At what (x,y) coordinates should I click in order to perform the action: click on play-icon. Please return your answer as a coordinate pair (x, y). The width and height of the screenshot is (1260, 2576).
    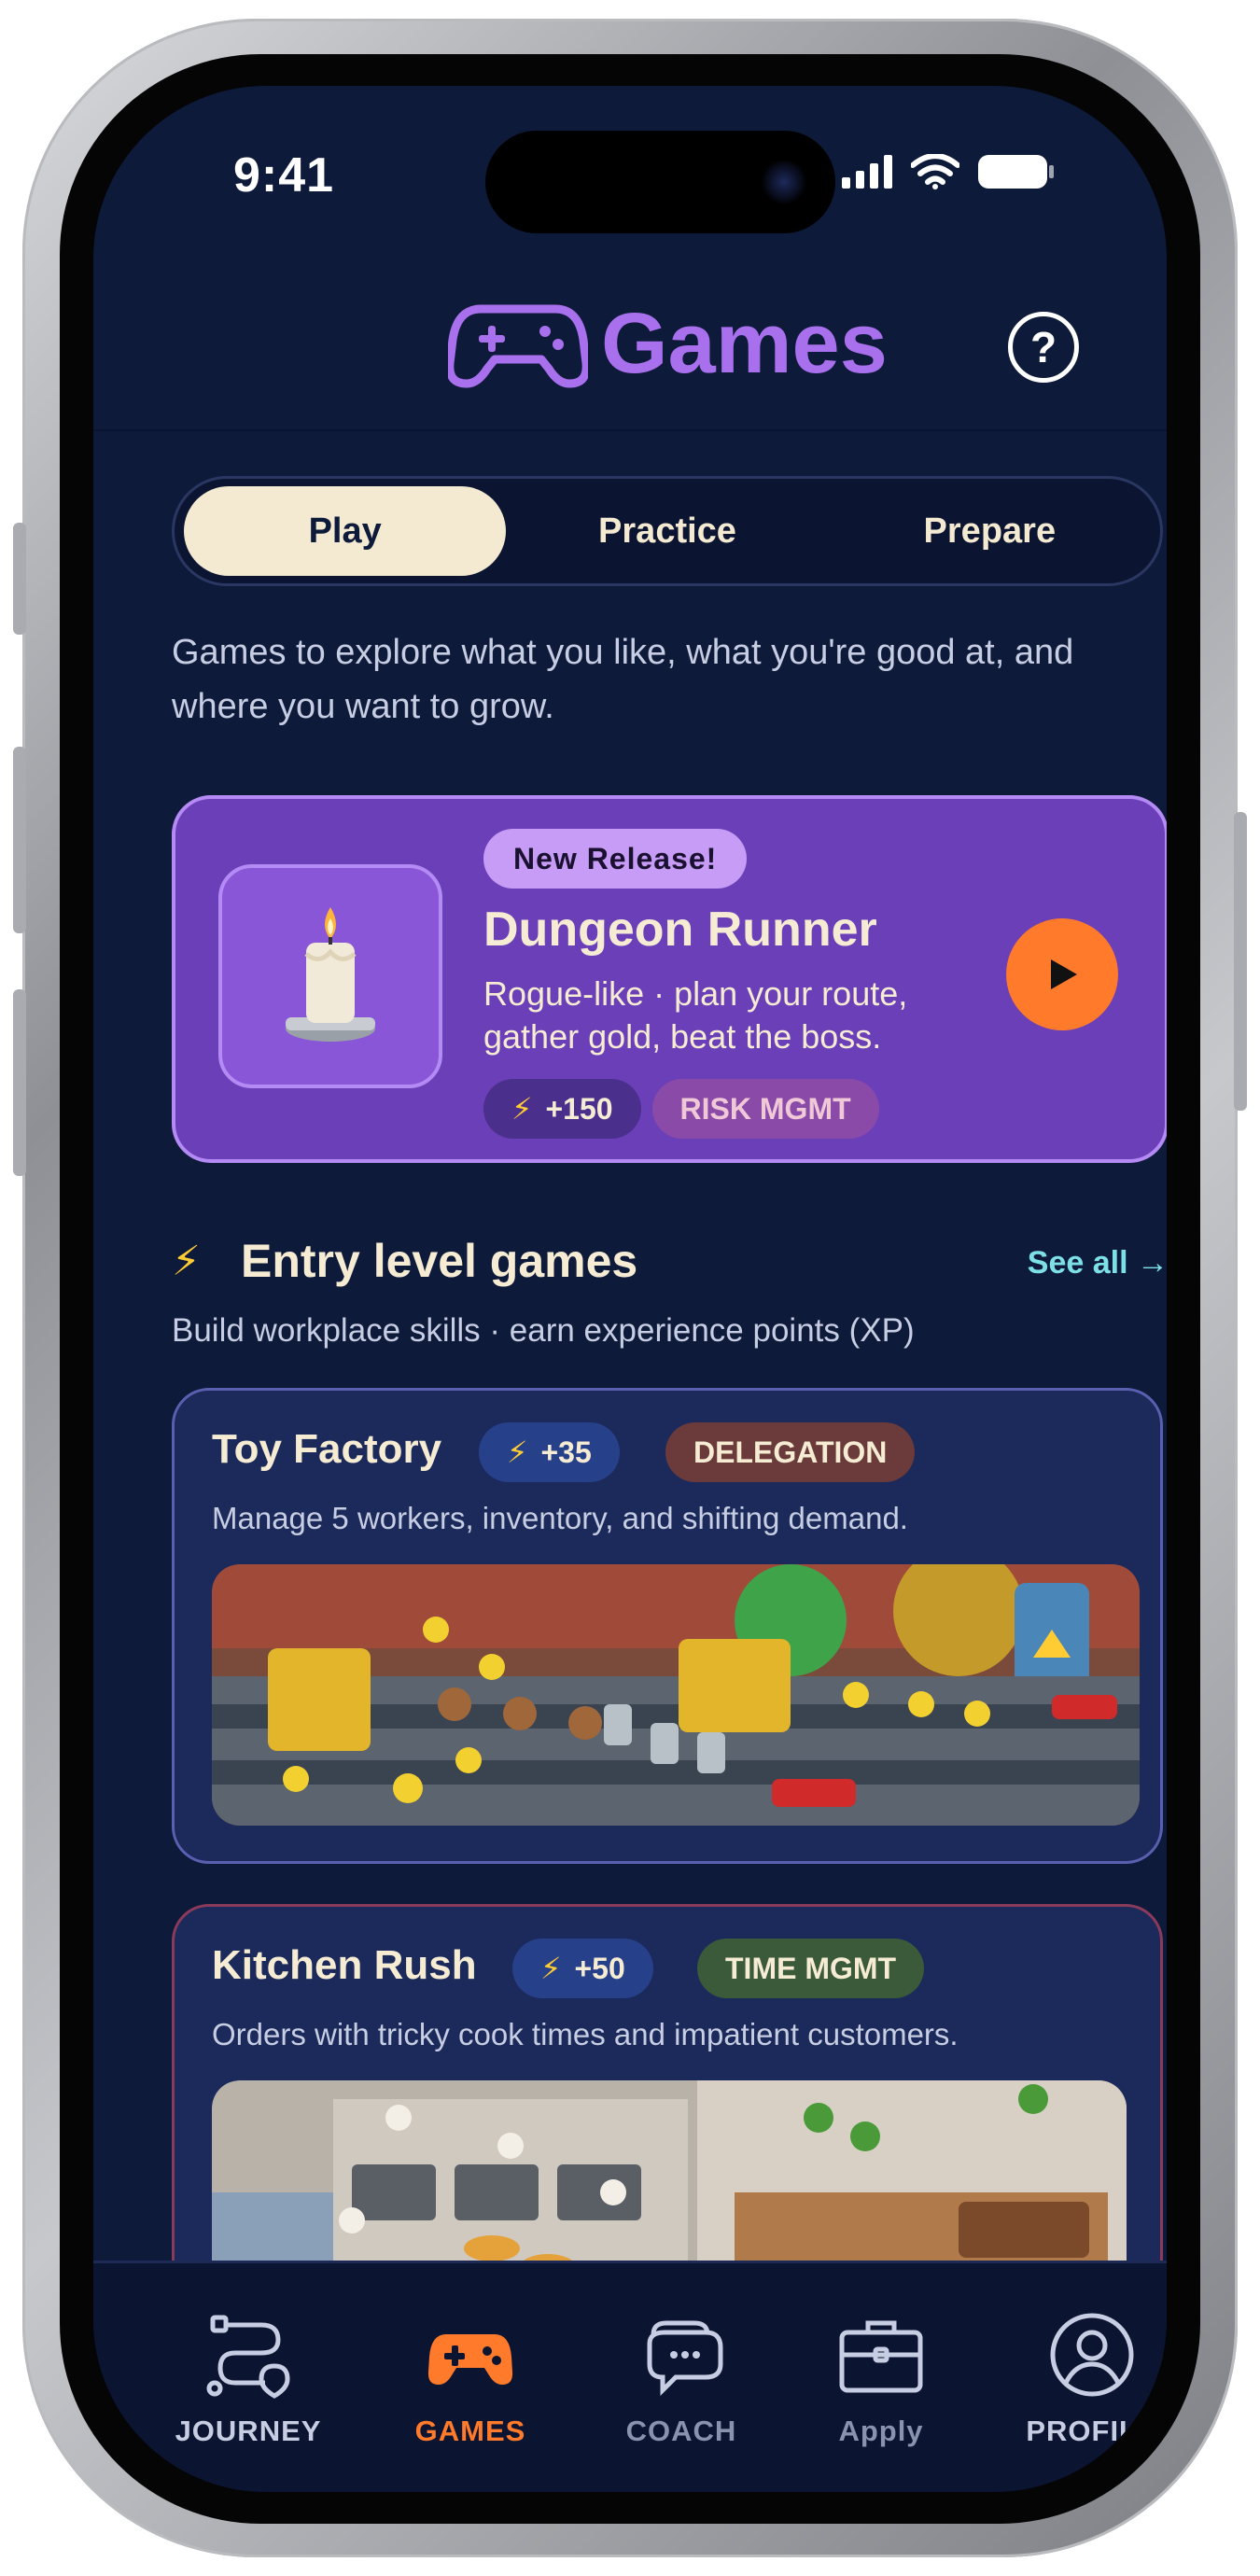
    Looking at the image, I should click on (1064, 974).